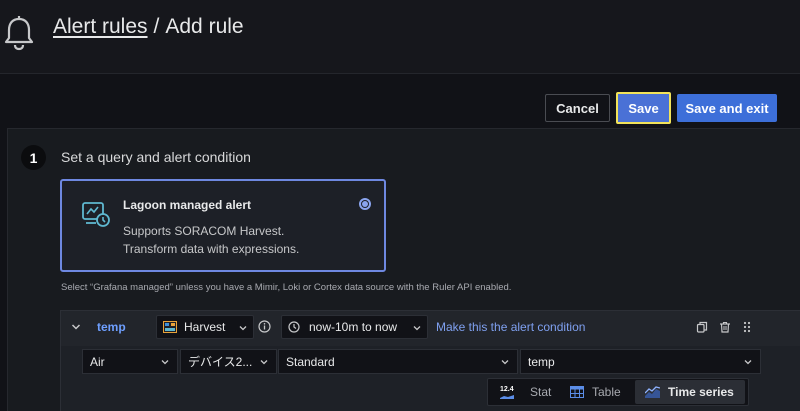 Image resolution: width=800 pixels, height=411 pixels. I want to click on viz-option-label: Table, so click(606, 392).